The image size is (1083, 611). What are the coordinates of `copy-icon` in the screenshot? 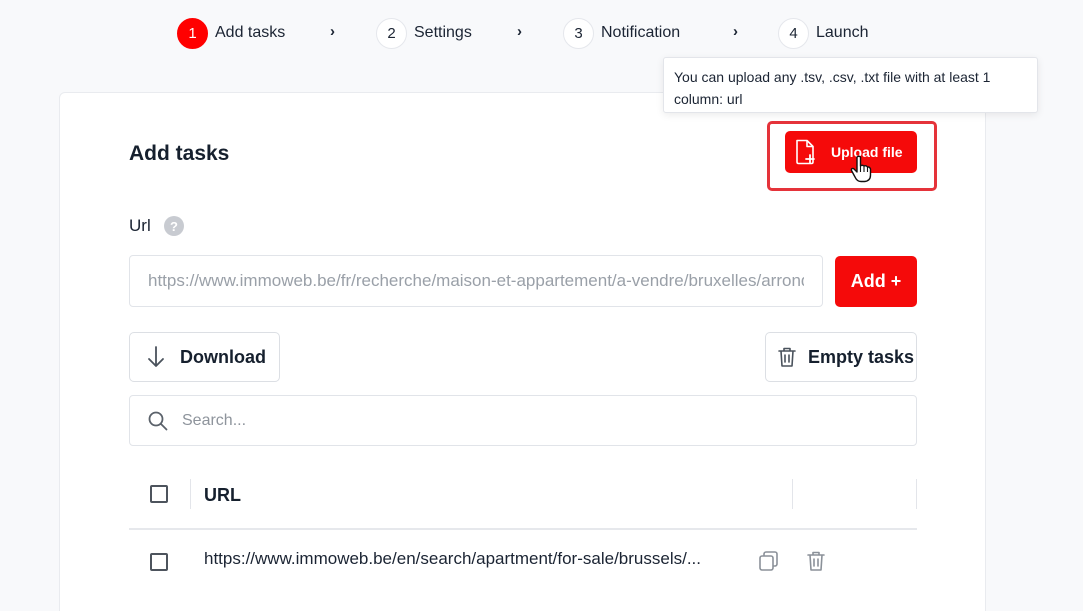 It's located at (769, 561).